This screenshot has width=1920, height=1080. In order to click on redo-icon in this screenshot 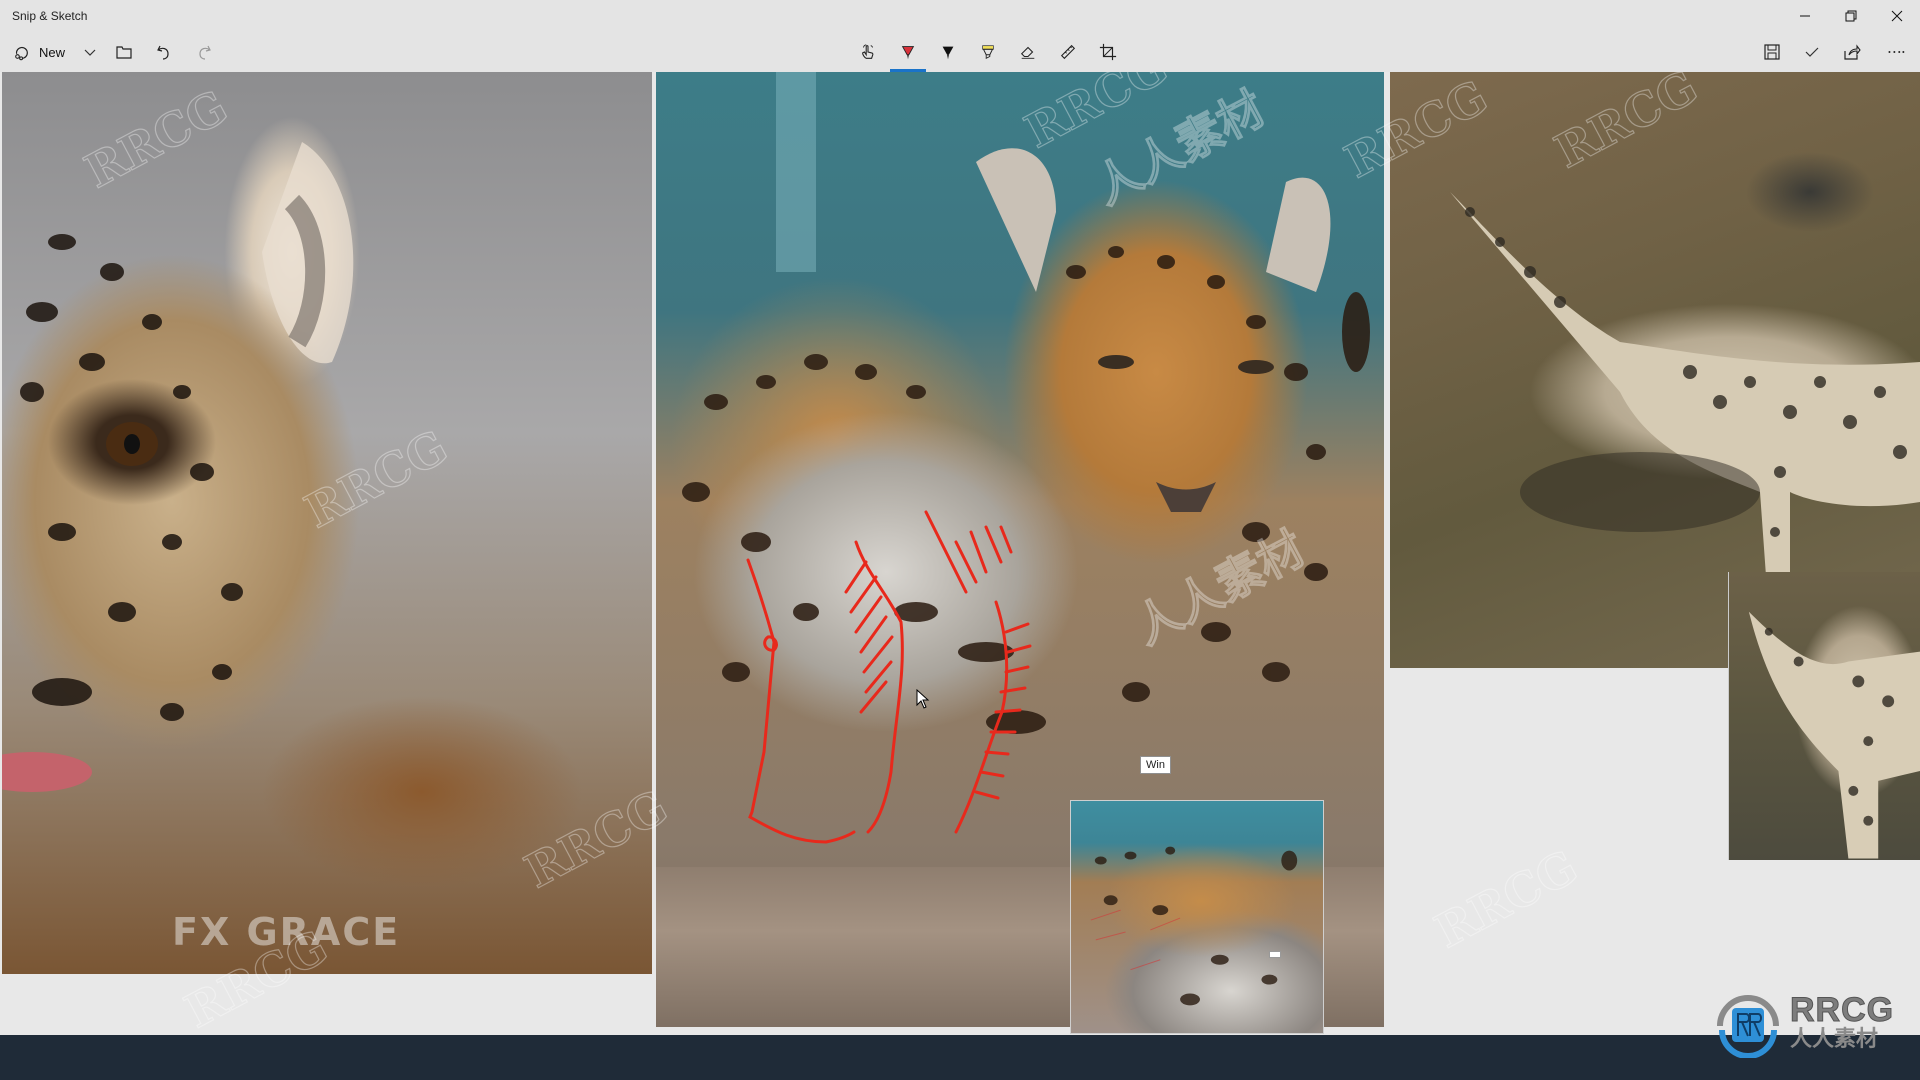, I will do `click(205, 52)`.